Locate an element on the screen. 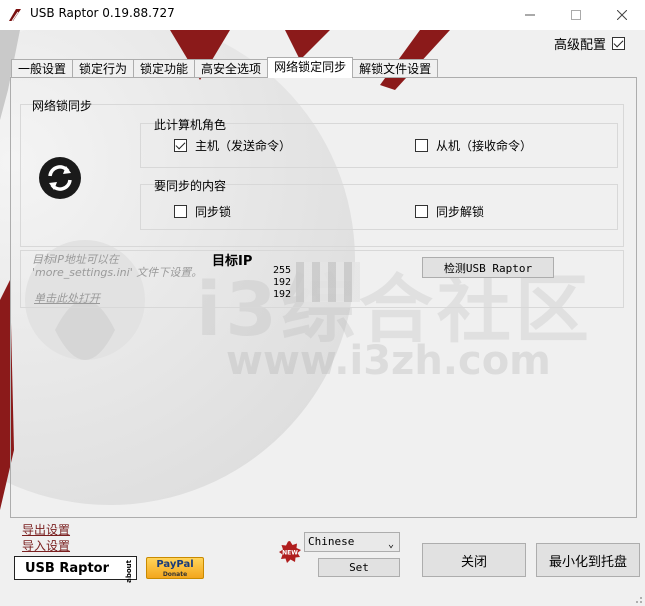 This screenshot has height=606, width=645. logo-text: USB Raptor is located at coordinates (67, 568).